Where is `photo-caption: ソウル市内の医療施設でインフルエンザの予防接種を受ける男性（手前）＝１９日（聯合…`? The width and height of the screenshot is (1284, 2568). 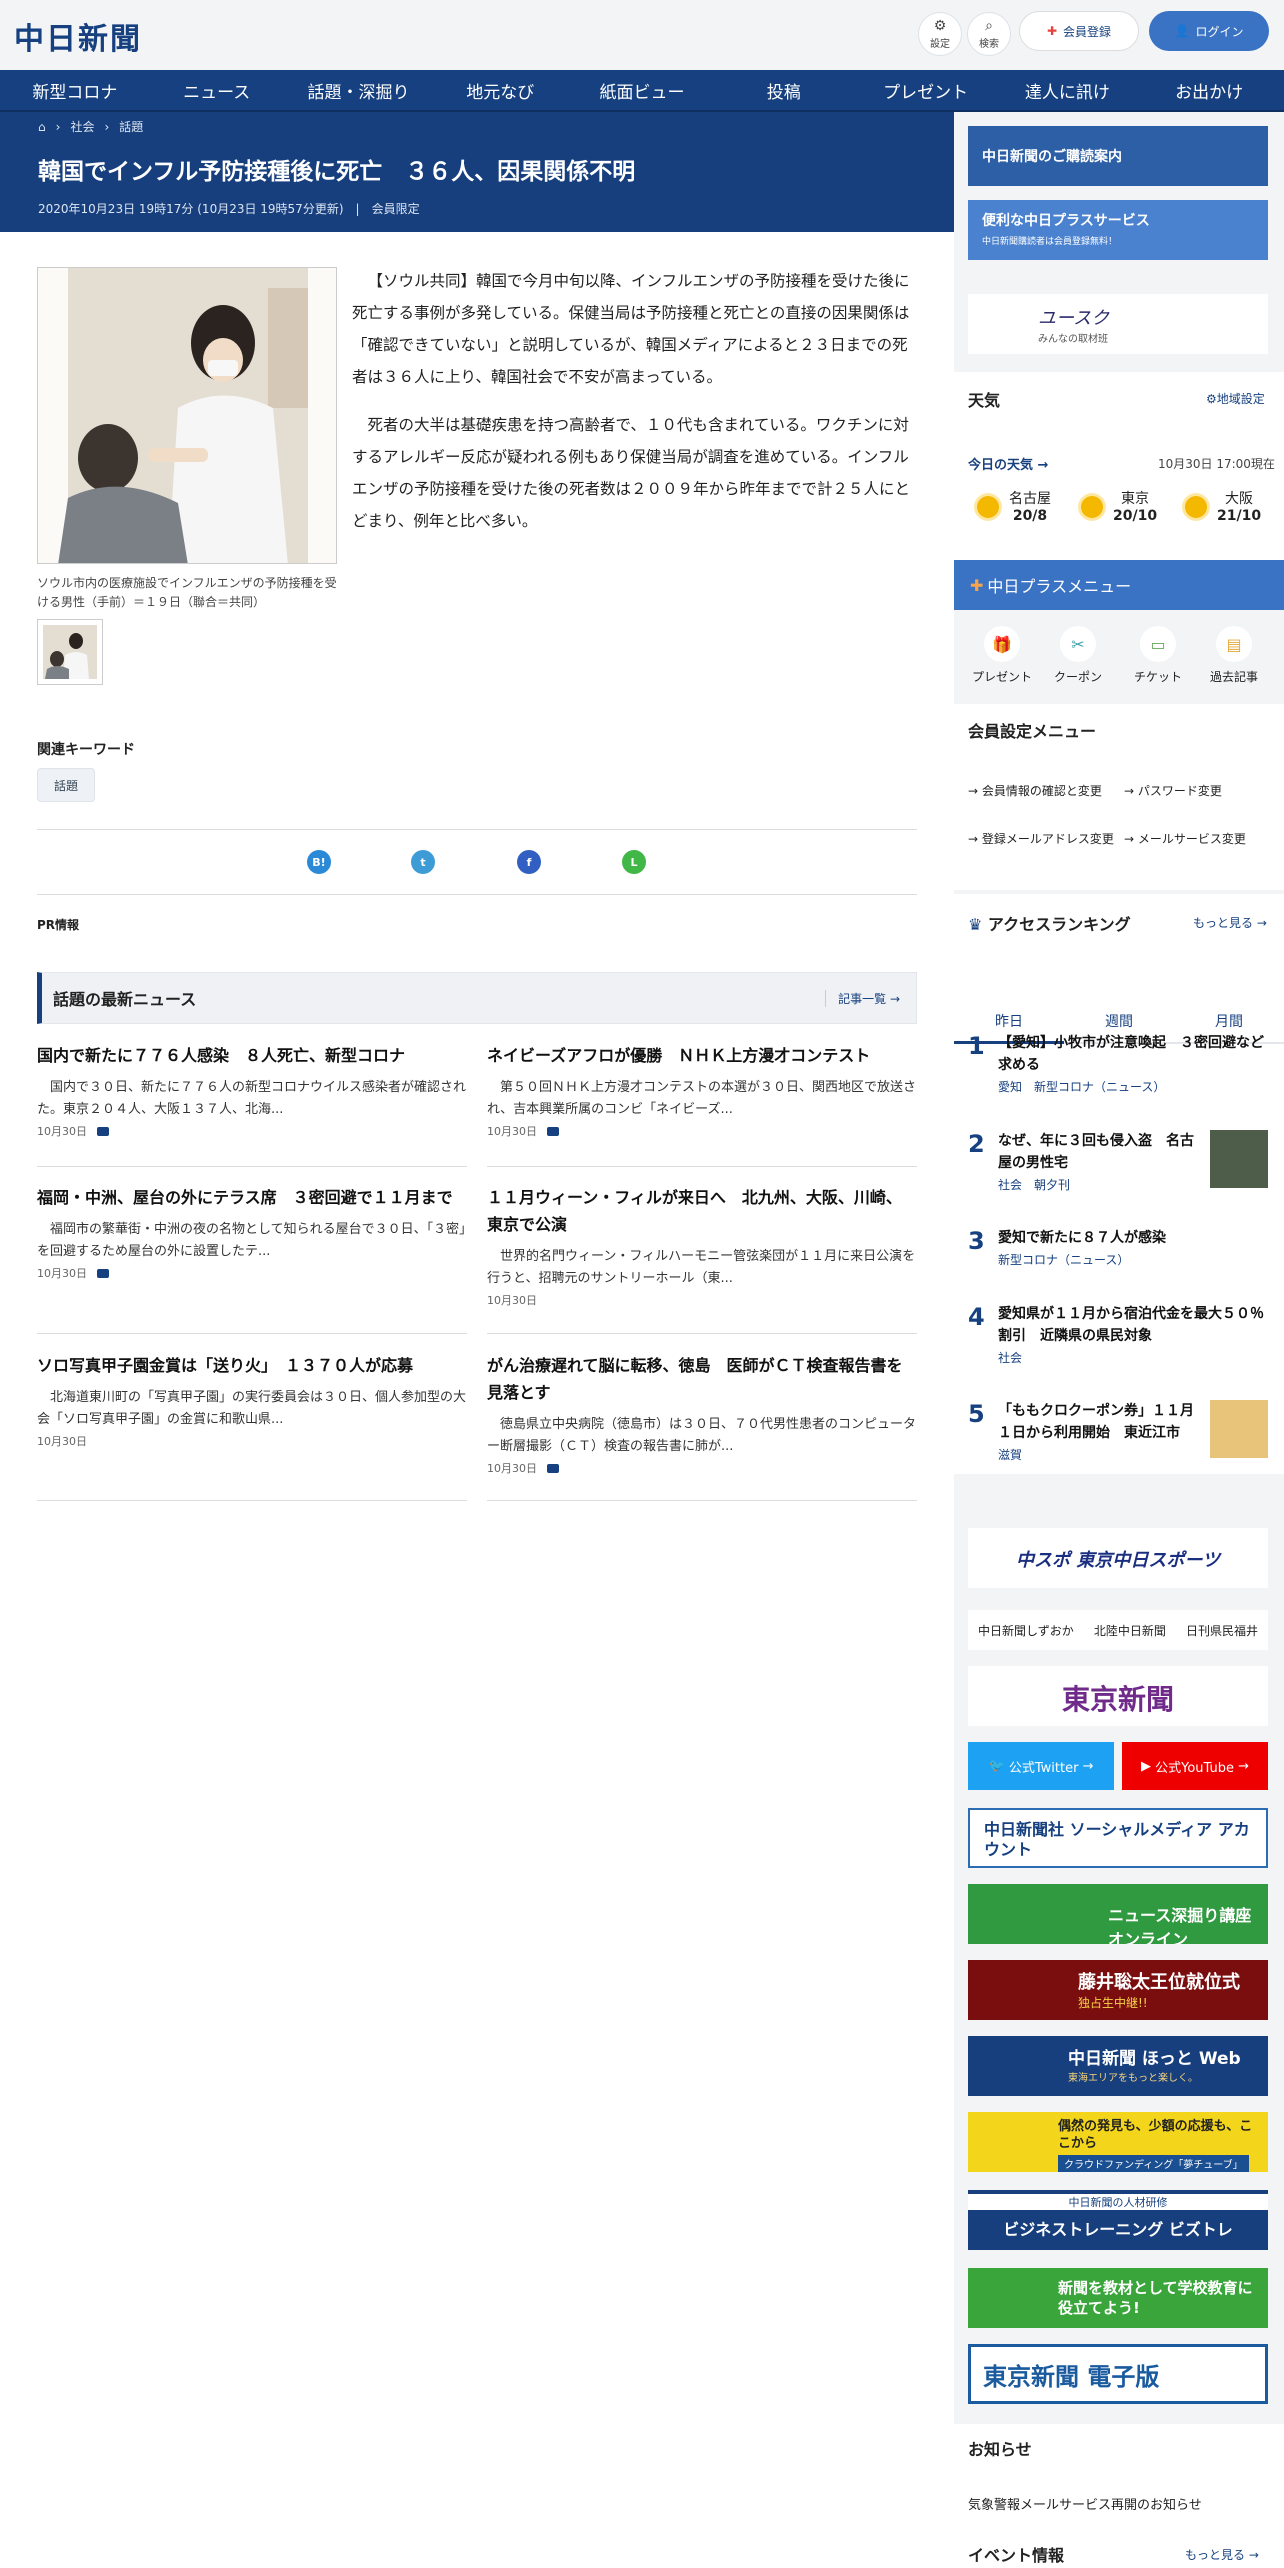 photo-caption: ソウル市内の医療施設でインフルエンザの予防接種を受ける男性（手前）＝１９日（聯合… is located at coordinates (187, 592).